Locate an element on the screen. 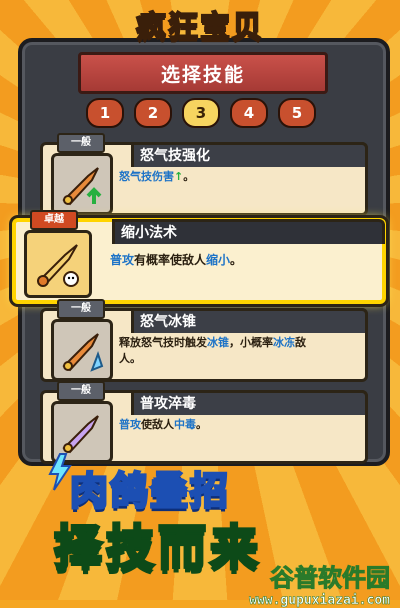 This screenshot has width=400, height=608. step-1: 1 is located at coordinates (105, 113).